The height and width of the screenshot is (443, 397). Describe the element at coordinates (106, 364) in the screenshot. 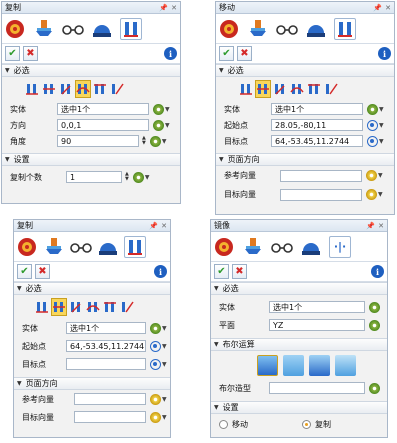

I see `target-point-field` at that location.